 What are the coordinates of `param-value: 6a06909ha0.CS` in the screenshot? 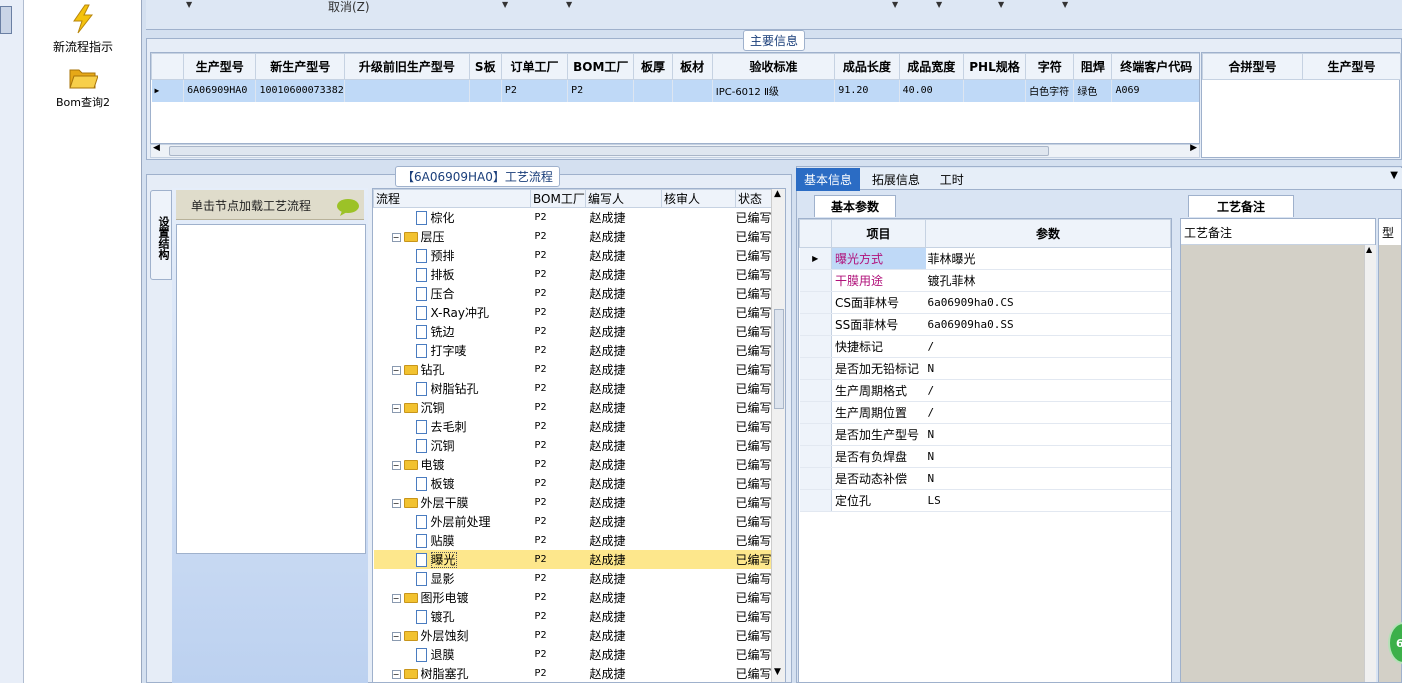 It's located at (1048, 302).